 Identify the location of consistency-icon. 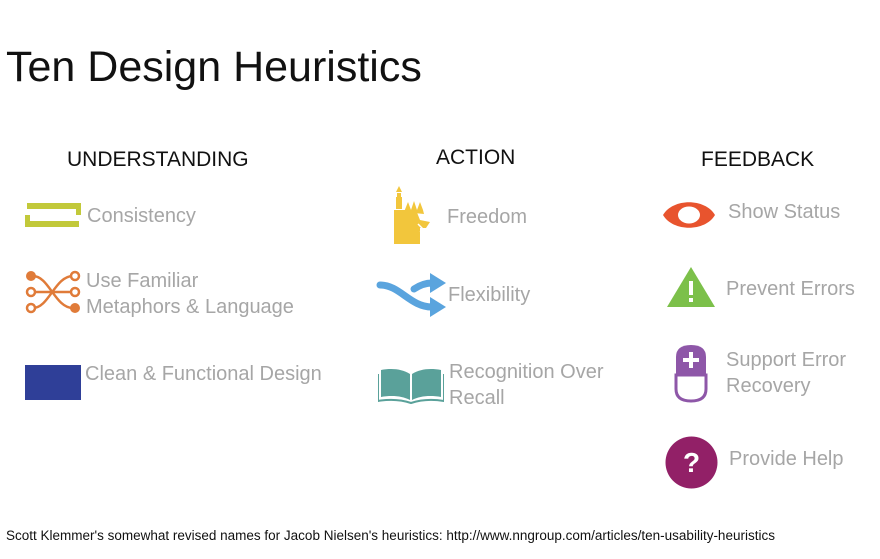
(53, 215).